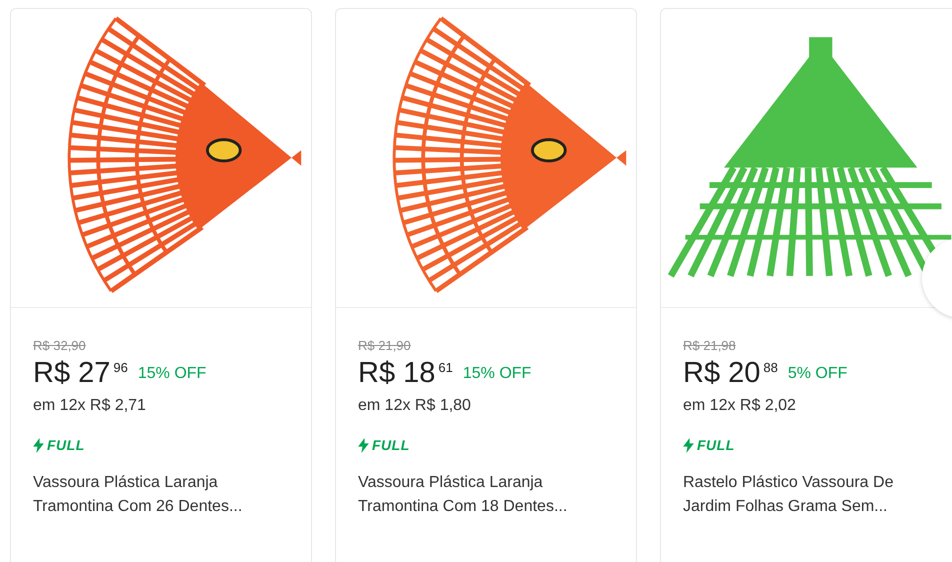 This screenshot has height=562, width=952. I want to click on price: R$ 18, so click(397, 373).